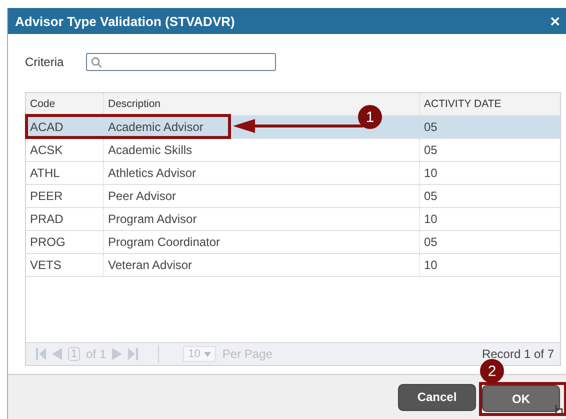  I want to click on page-count: of 1, so click(96, 354).